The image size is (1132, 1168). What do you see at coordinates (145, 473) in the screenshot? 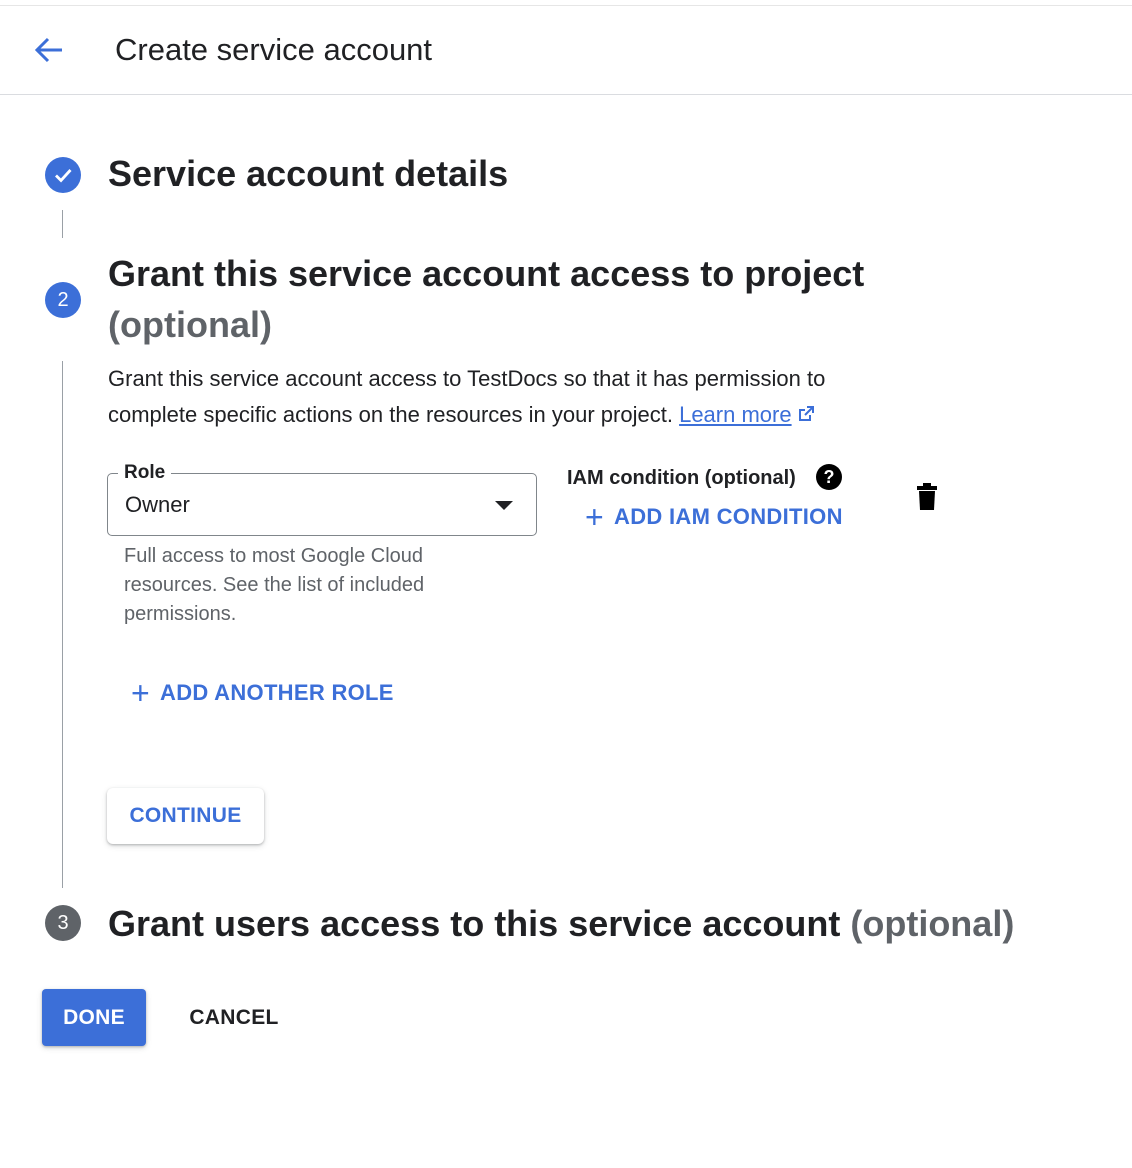
I see `role-field-label: Role` at bounding box center [145, 473].